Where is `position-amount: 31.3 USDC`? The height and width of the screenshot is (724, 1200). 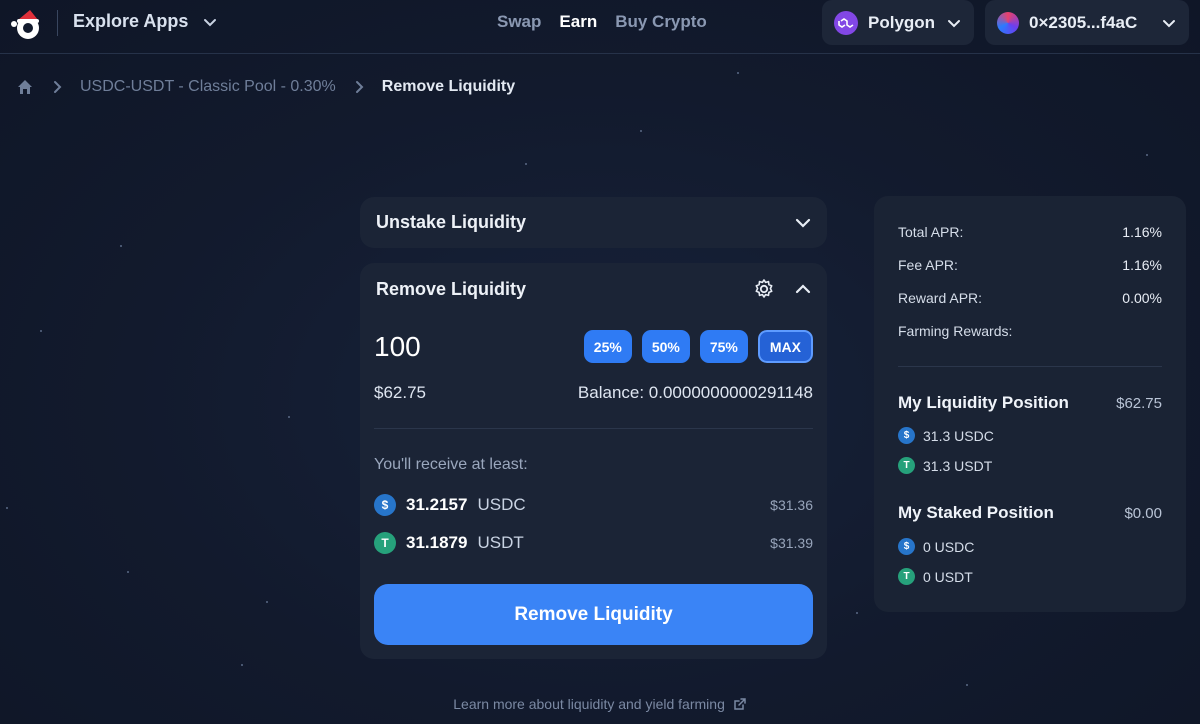 position-amount: 31.3 USDC is located at coordinates (958, 435).